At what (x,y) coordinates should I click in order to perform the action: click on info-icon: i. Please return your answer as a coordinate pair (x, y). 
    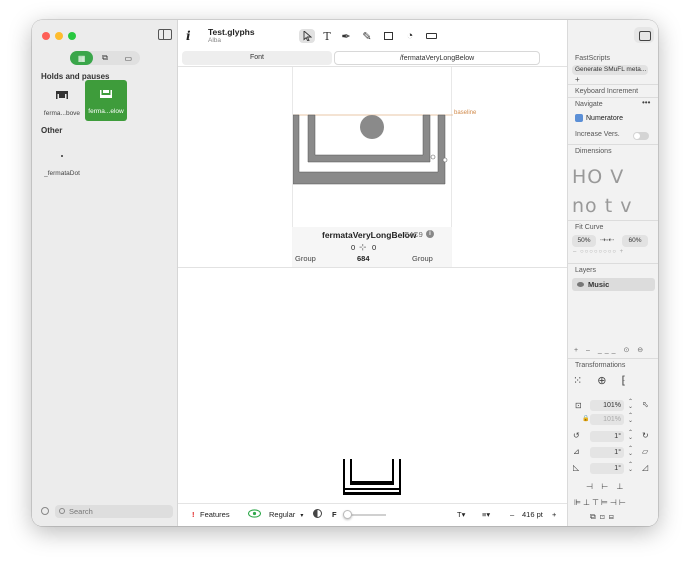
    Looking at the image, I should click on (188, 36).